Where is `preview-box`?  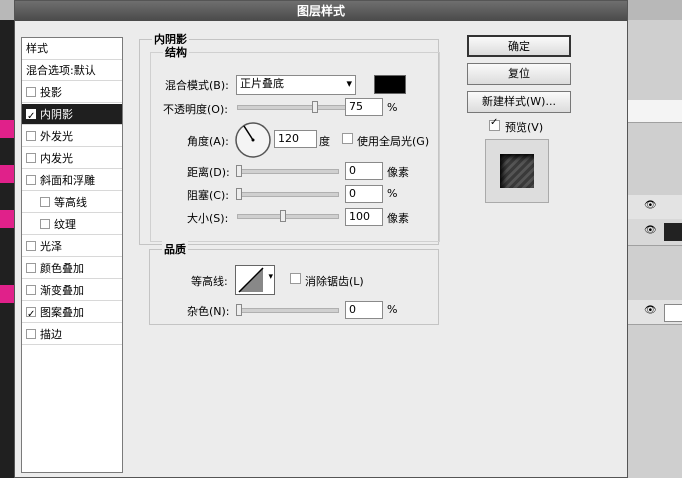 preview-box is located at coordinates (517, 171).